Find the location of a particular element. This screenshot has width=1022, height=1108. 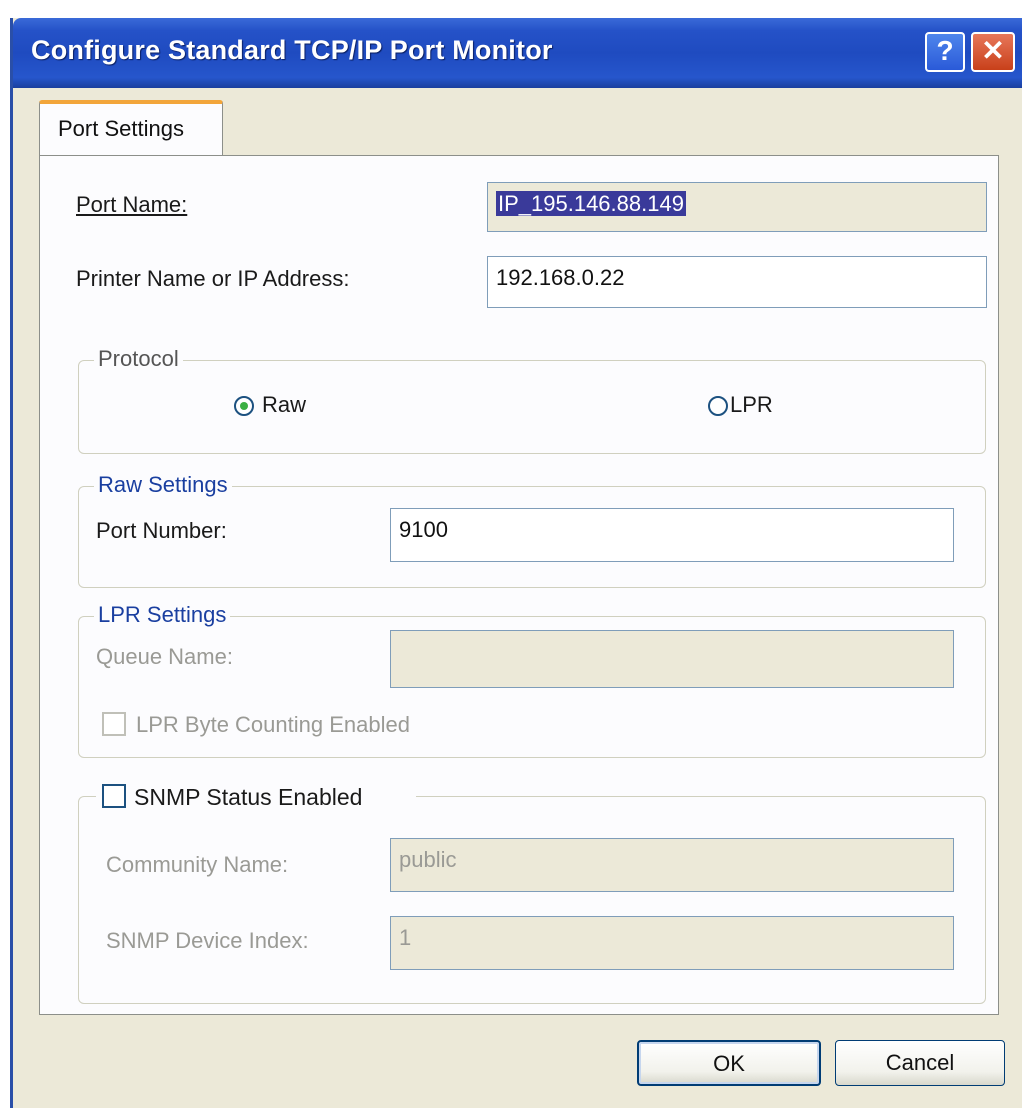

port-name-label-text: Port Name: is located at coordinates (132, 204).